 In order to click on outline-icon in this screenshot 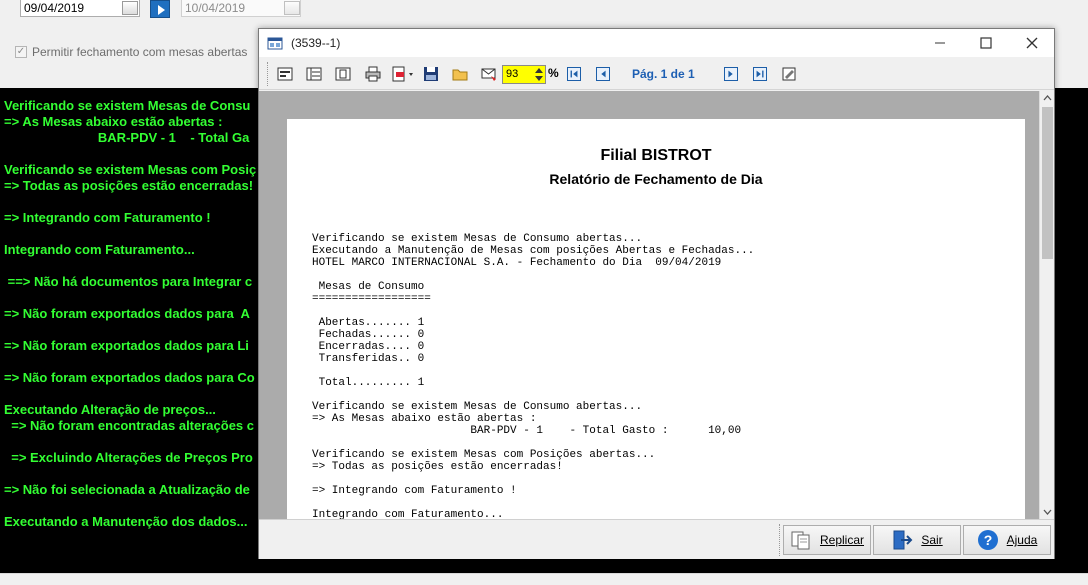, I will do `click(314, 74)`.